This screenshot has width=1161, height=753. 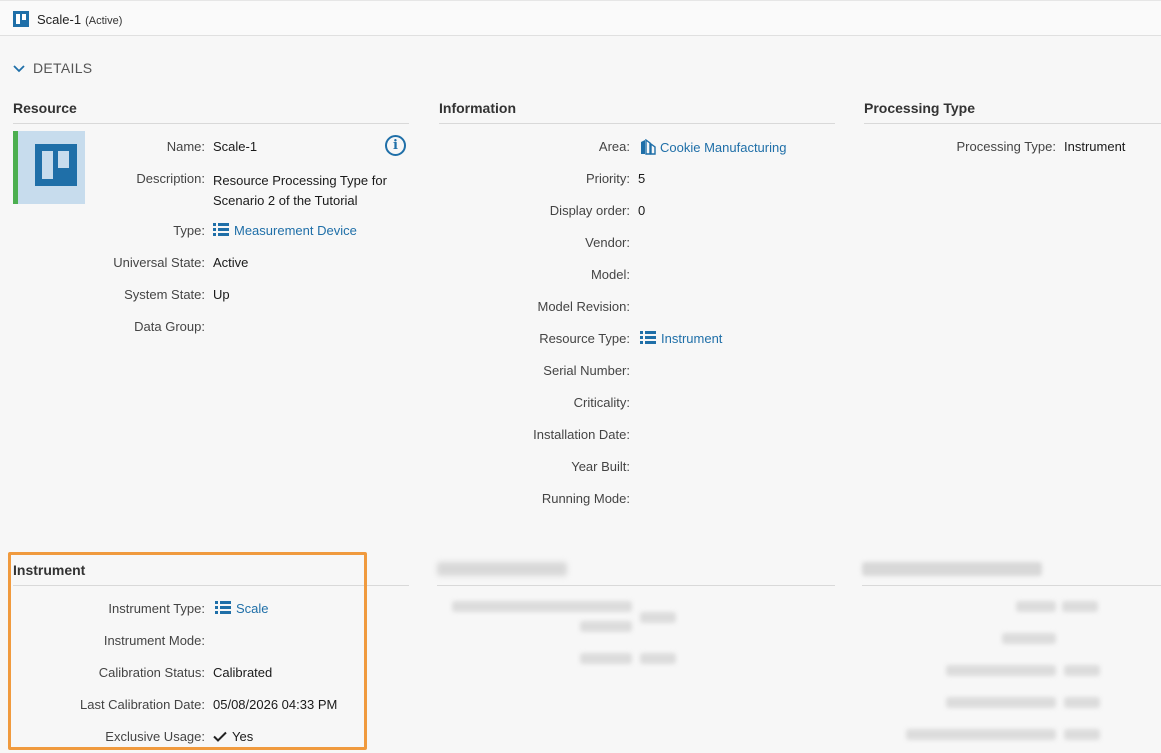 What do you see at coordinates (642, 178) in the screenshot?
I see `priority-value: 5` at bounding box center [642, 178].